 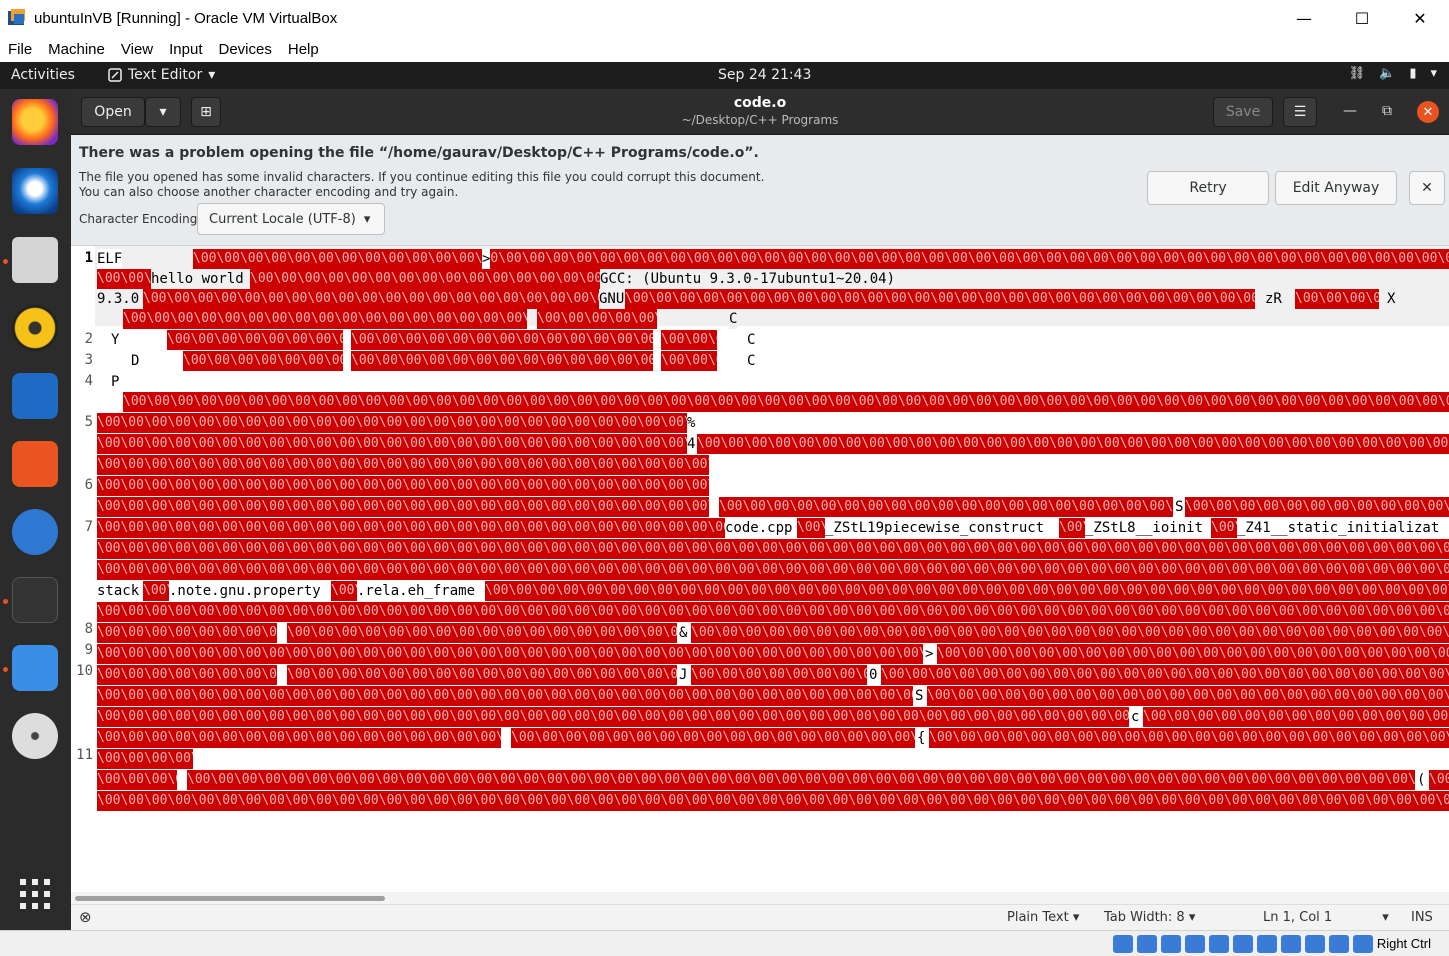 I want to click on text-run: J, so click(x=683, y=675).